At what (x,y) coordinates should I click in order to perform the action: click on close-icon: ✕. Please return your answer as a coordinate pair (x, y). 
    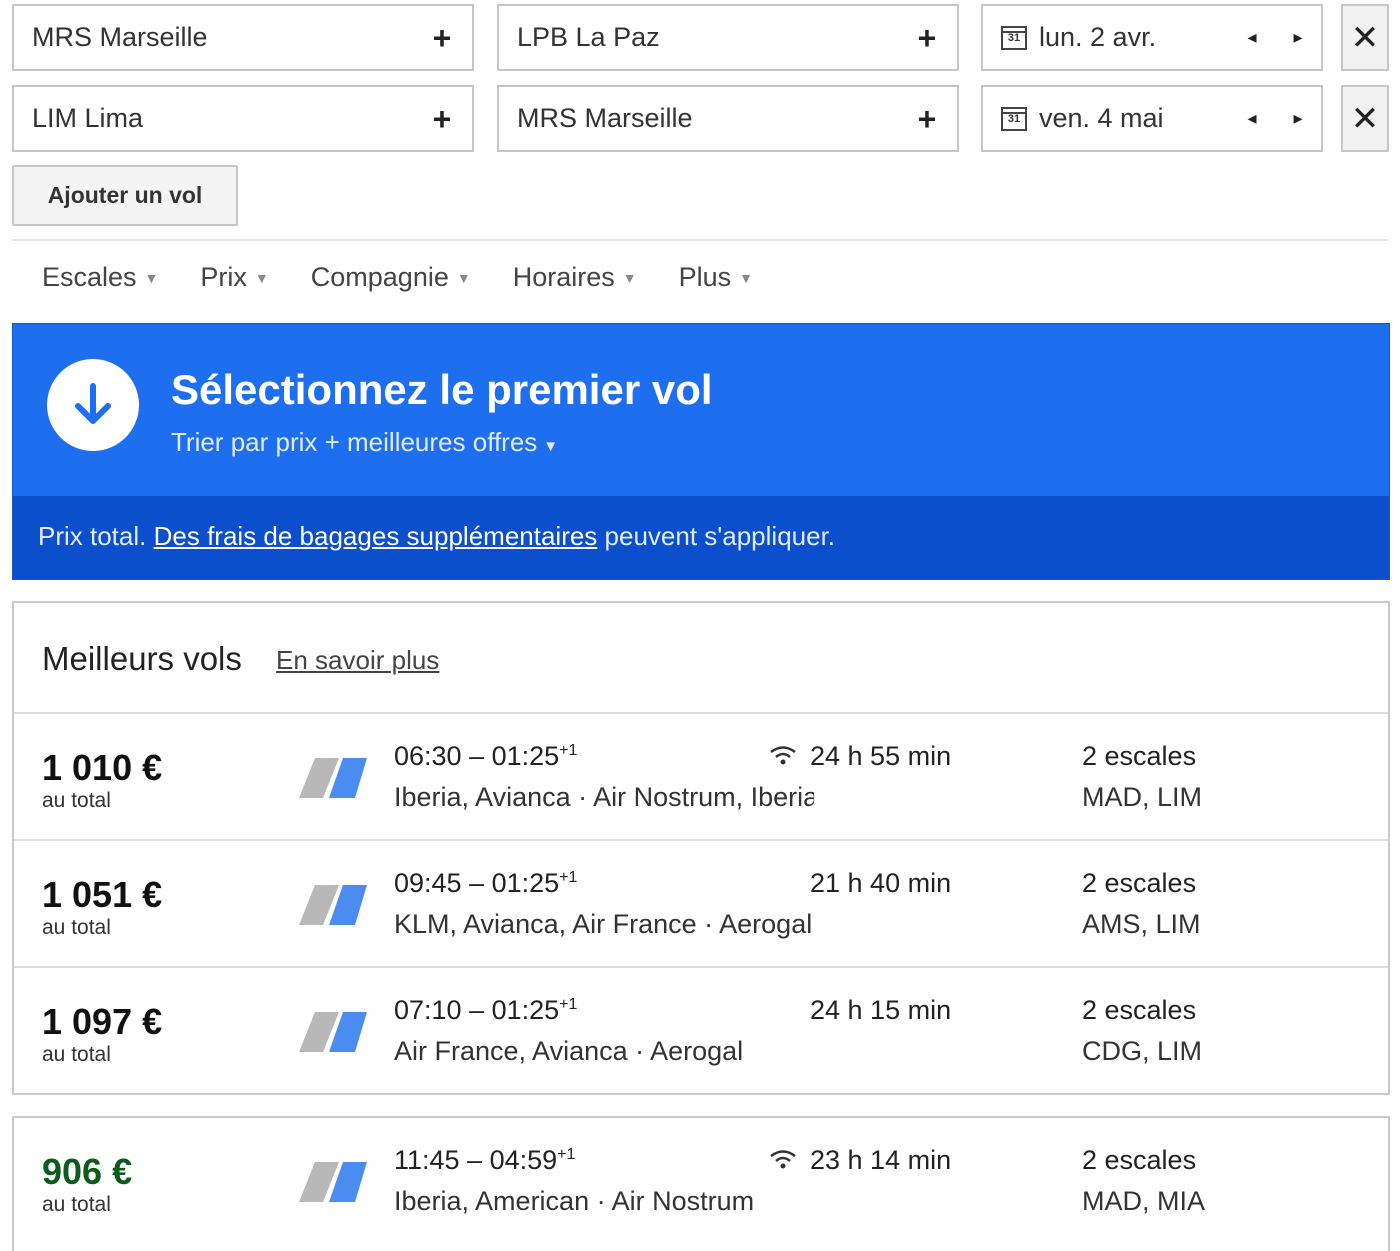
    Looking at the image, I should click on (1365, 118).